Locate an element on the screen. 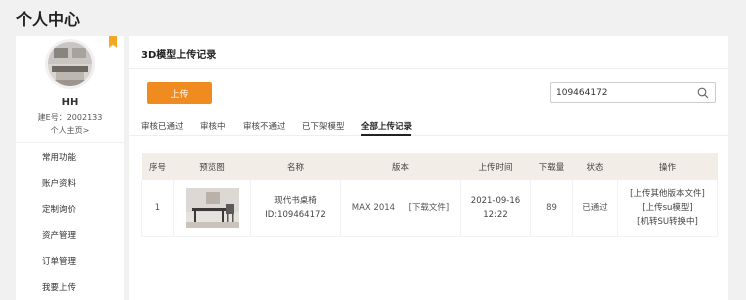 Image resolution: width=746 pixels, height=300 pixels. model-id: ID:109464172 is located at coordinates (295, 214).